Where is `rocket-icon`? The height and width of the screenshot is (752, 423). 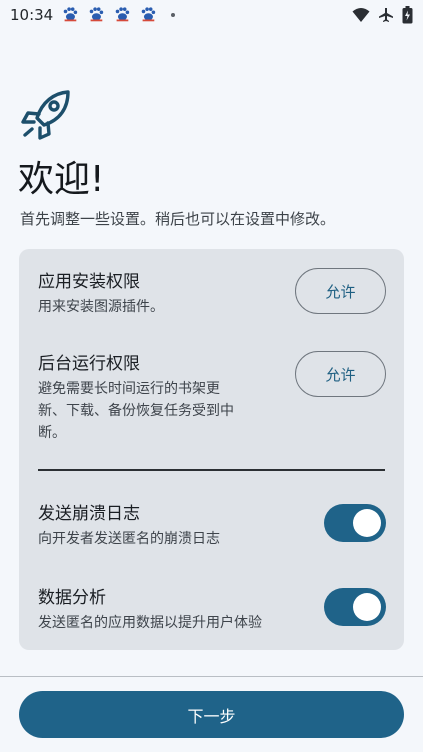 rocket-icon is located at coordinates (45, 115).